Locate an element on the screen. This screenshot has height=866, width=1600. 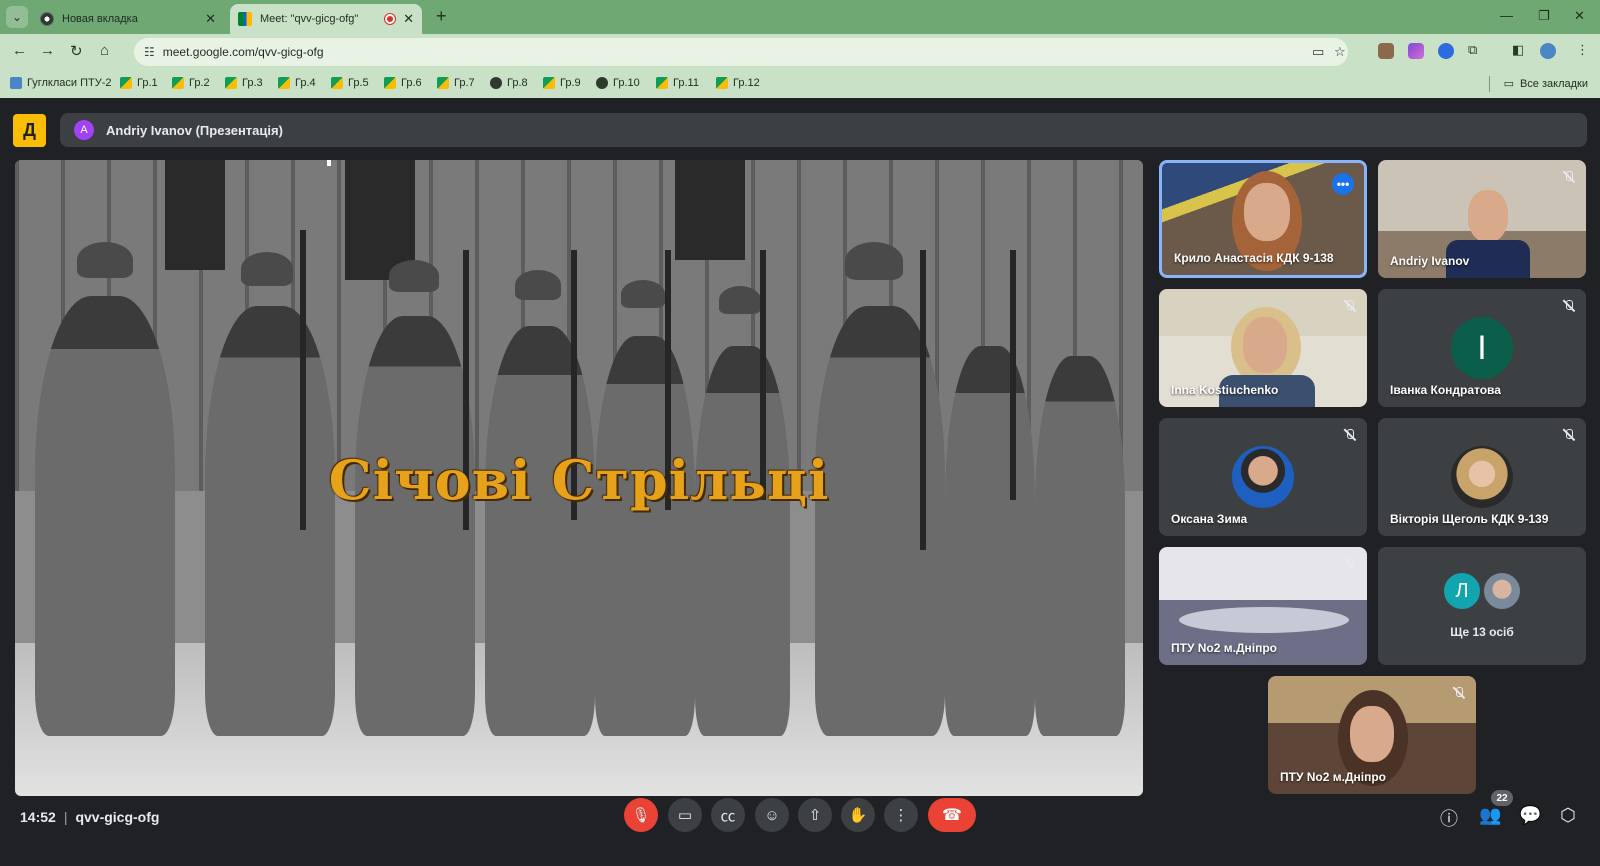
participant-name: Вікторія Щеголь КДК 9-139 is located at coordinates (1469, 519).